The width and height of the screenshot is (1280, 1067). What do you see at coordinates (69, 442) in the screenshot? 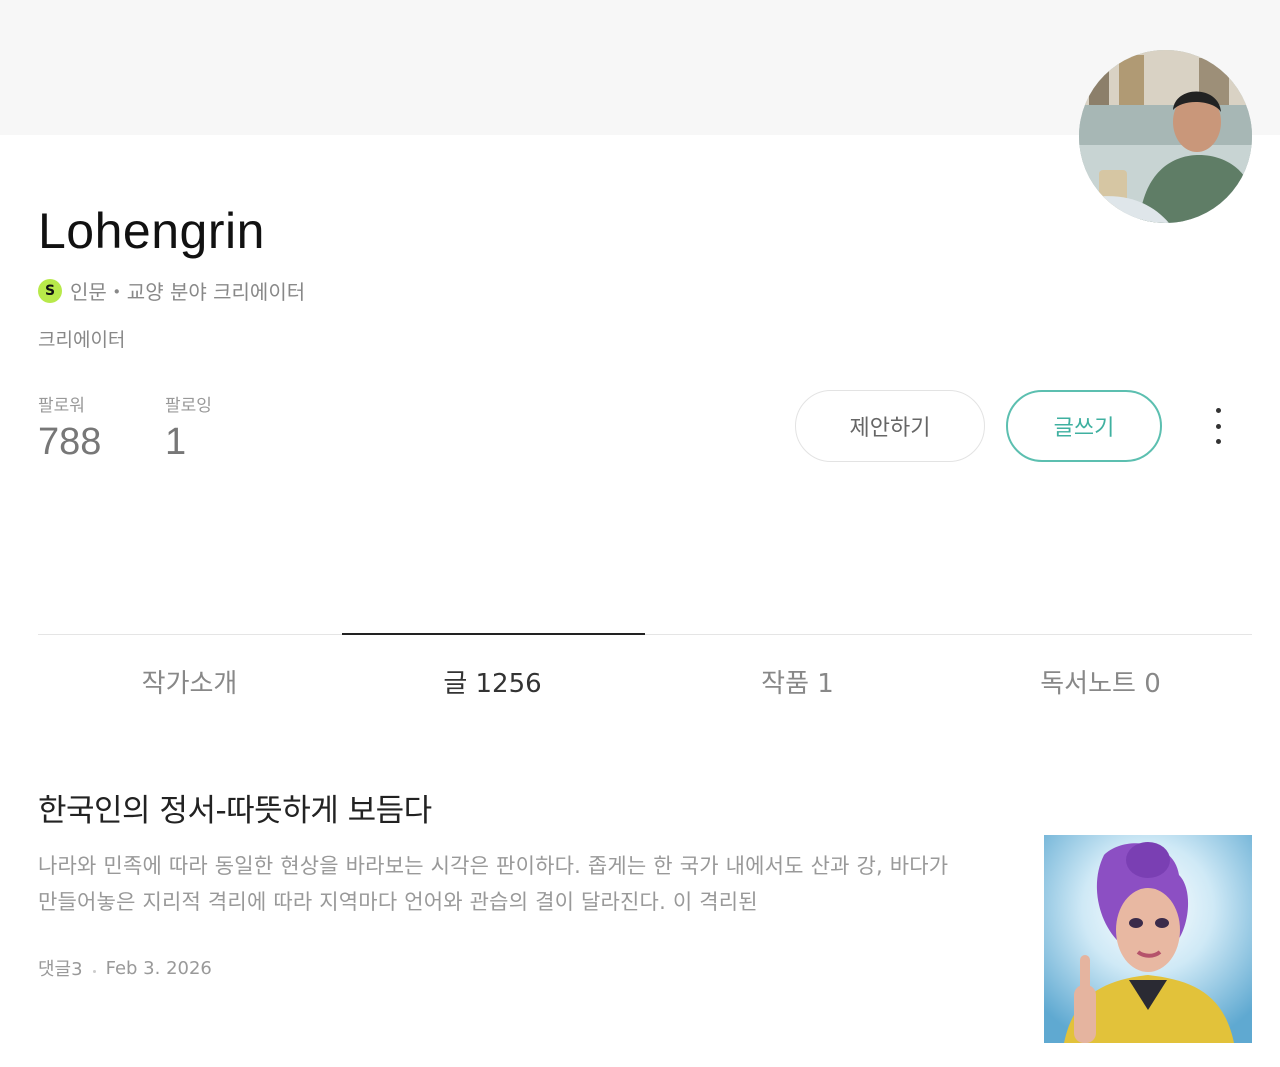
I see `followers-count: 788` at bounding box center [69, 442].